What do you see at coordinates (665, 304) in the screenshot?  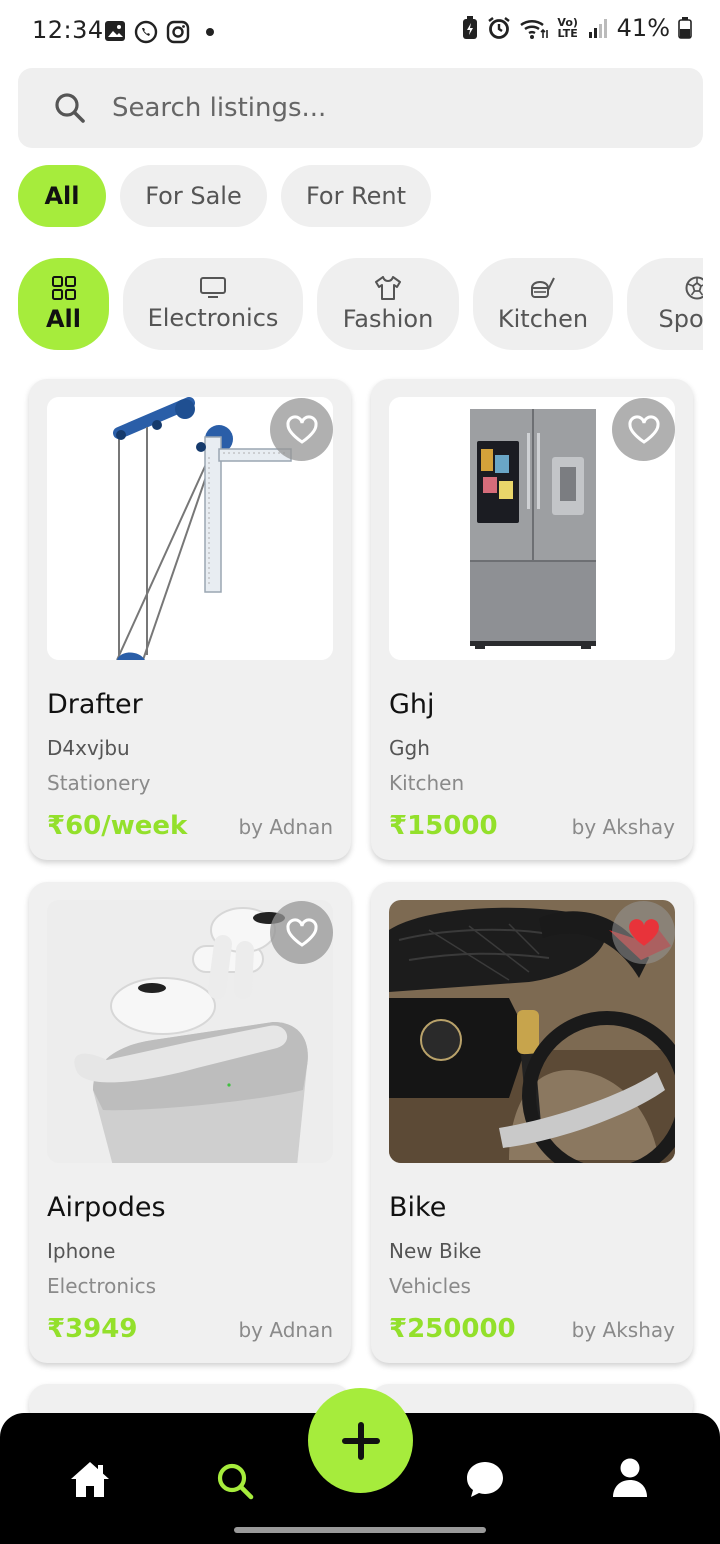 I see `category-sports: Sports` at bounding box center [665, 304].